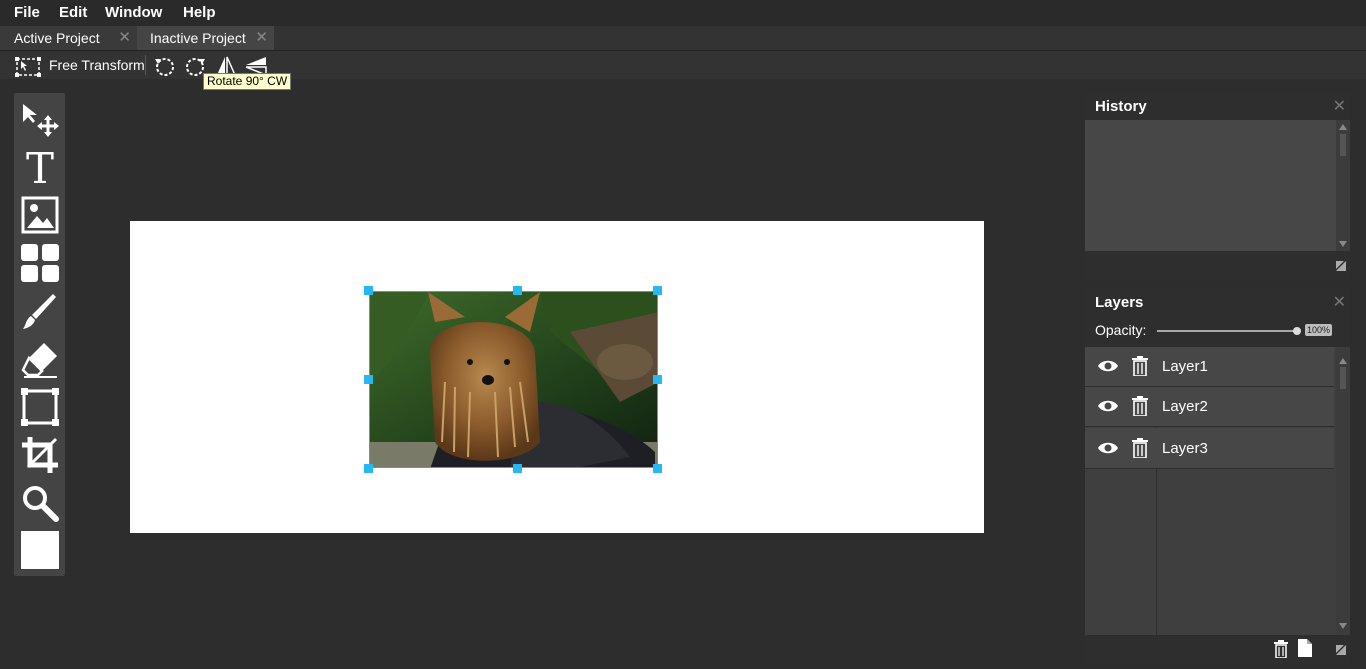 Image resolution: width=1366 pixels, height=669 pixels. What do you see at coordinates (28, 67) in the screenshot?
I see `free-transform-icon` at bounding box center [28, 67].